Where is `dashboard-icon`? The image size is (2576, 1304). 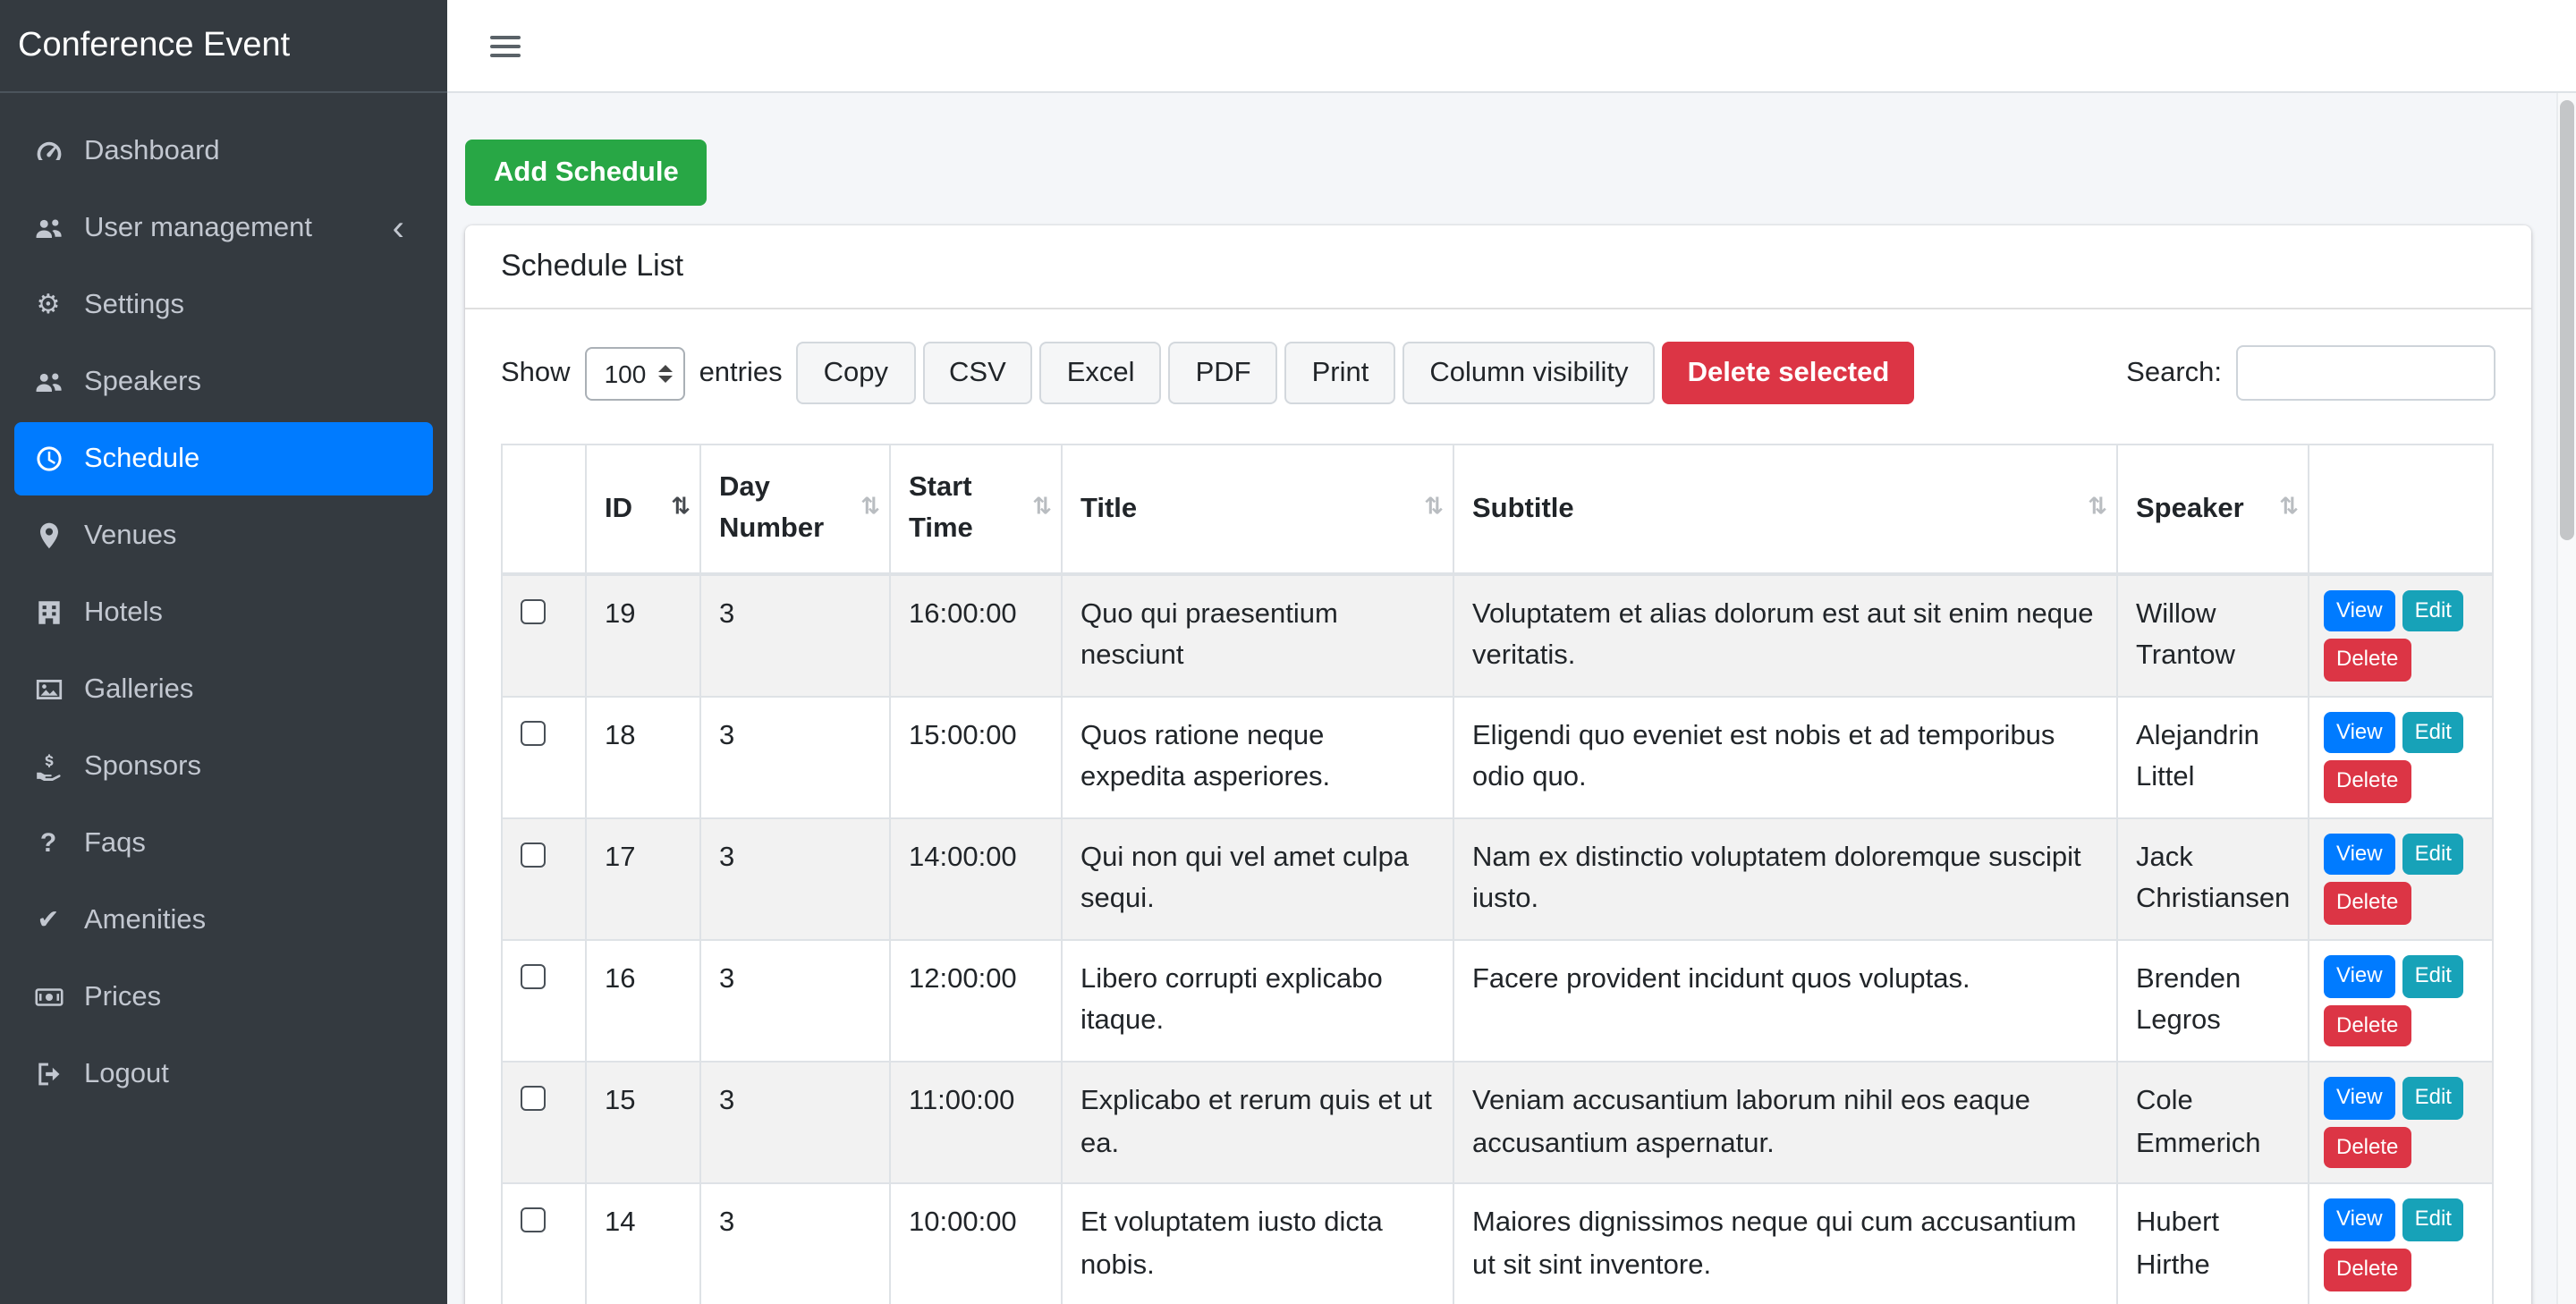
dashboard-icon is located at coordinates (48, 151).